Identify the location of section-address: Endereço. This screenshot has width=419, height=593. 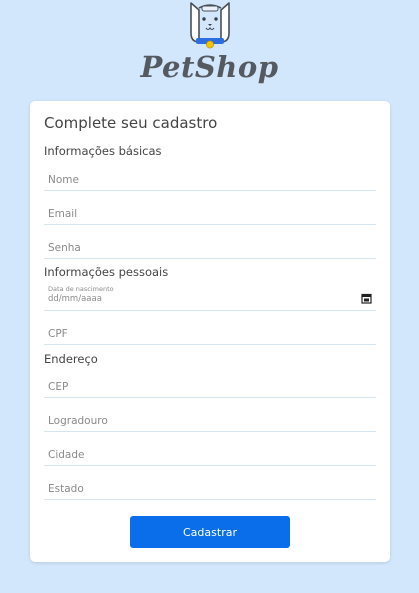
(71, 359).